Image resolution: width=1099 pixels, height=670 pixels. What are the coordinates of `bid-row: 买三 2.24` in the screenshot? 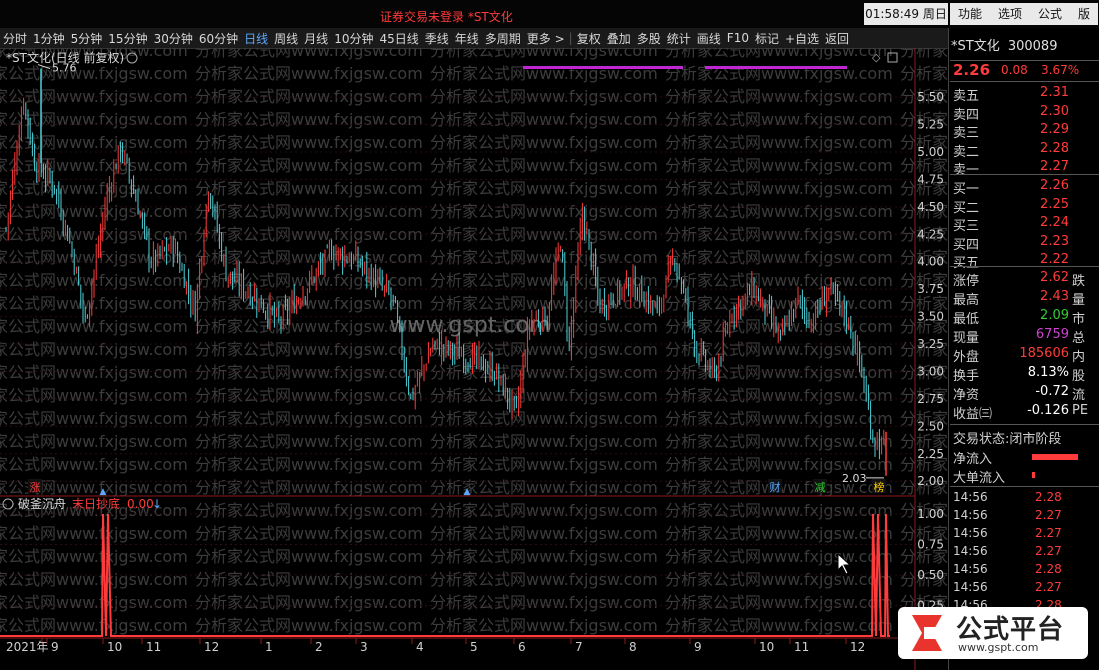 It's located at (1024, 224).